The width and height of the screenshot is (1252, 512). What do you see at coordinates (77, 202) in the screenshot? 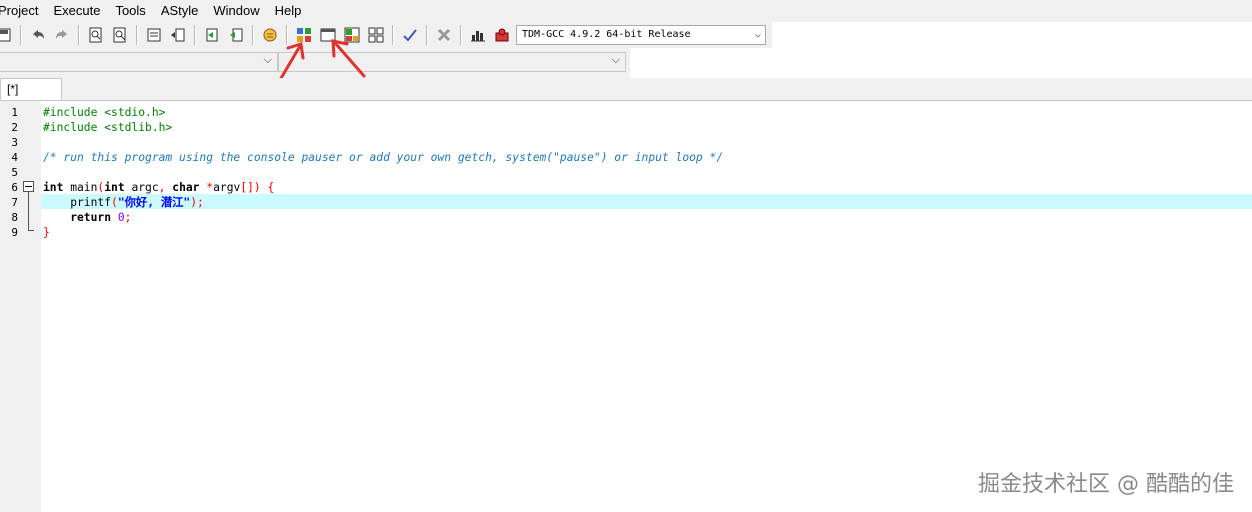
I see `code-token: printf` at bounding box center [77, 202].